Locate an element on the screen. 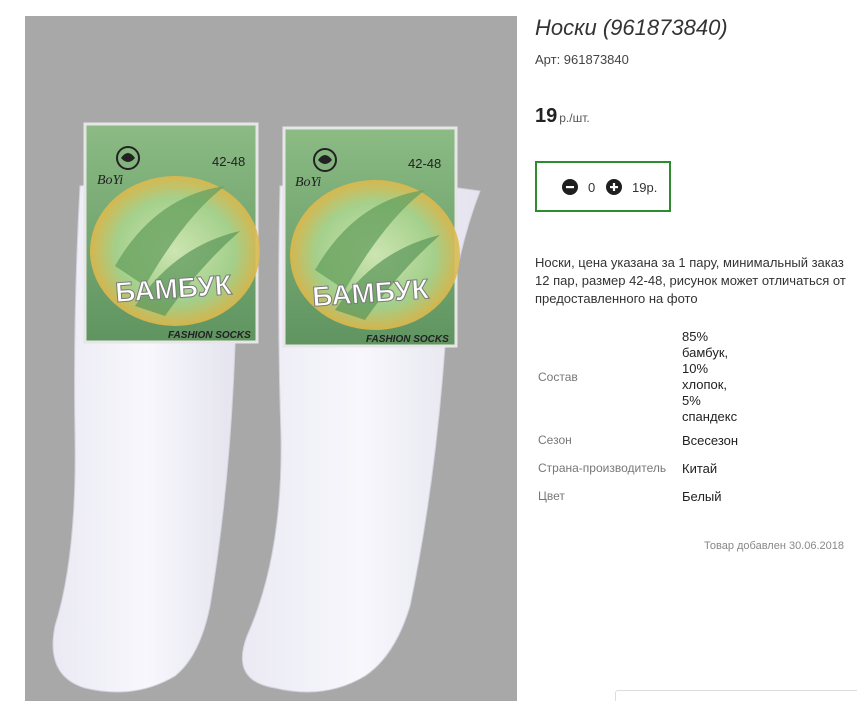 This screenshot has height=701, width=857. attribute-value: 85% бамбук, 10% хлопок, 5% спандекс is located at coordinates (710, 376).